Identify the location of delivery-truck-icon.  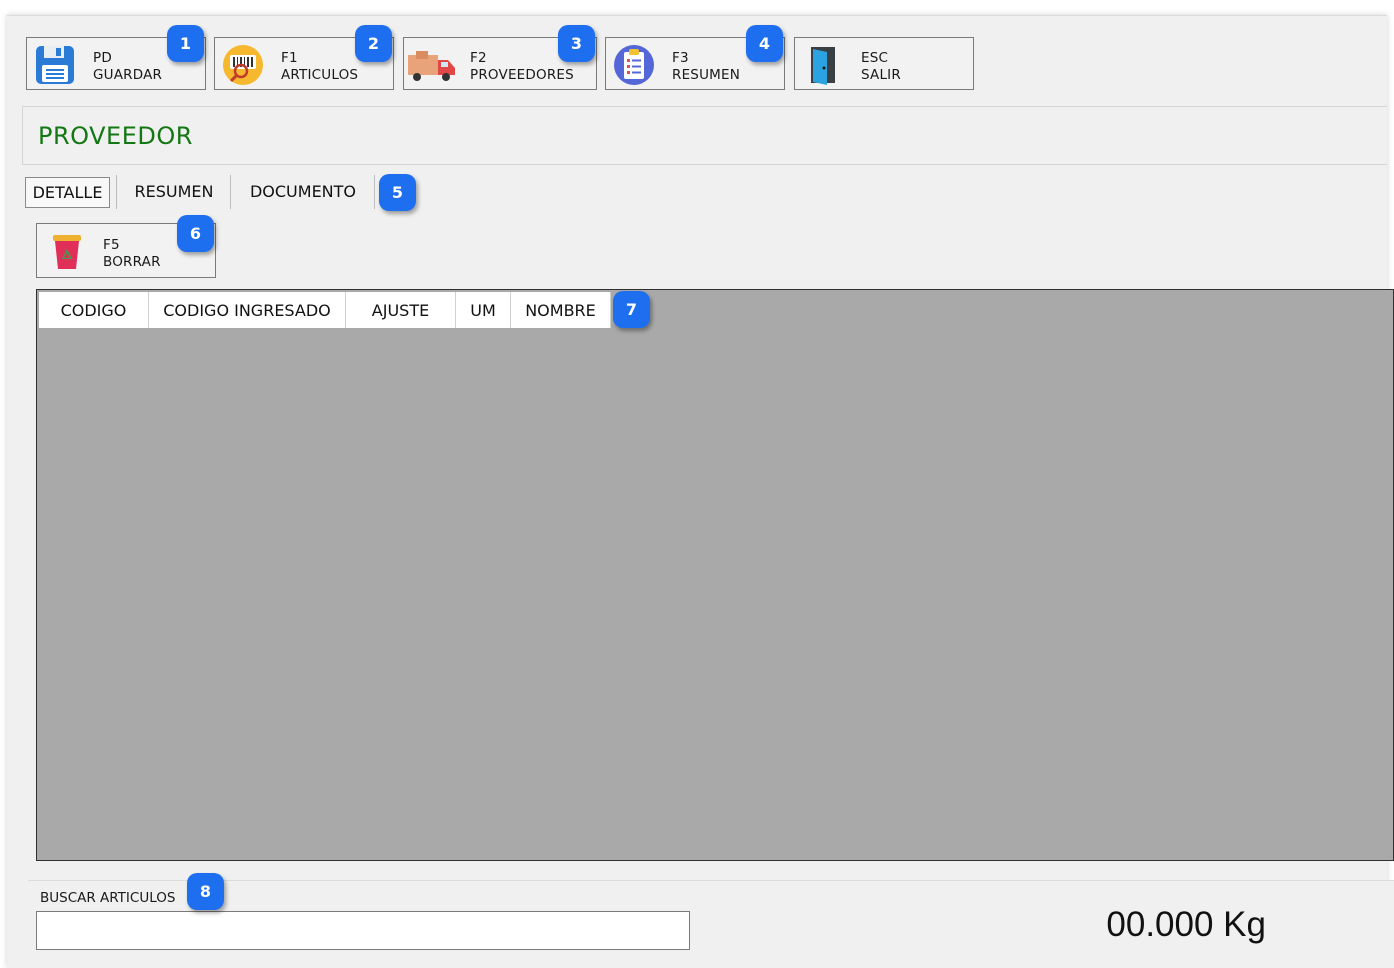
(431, 66).